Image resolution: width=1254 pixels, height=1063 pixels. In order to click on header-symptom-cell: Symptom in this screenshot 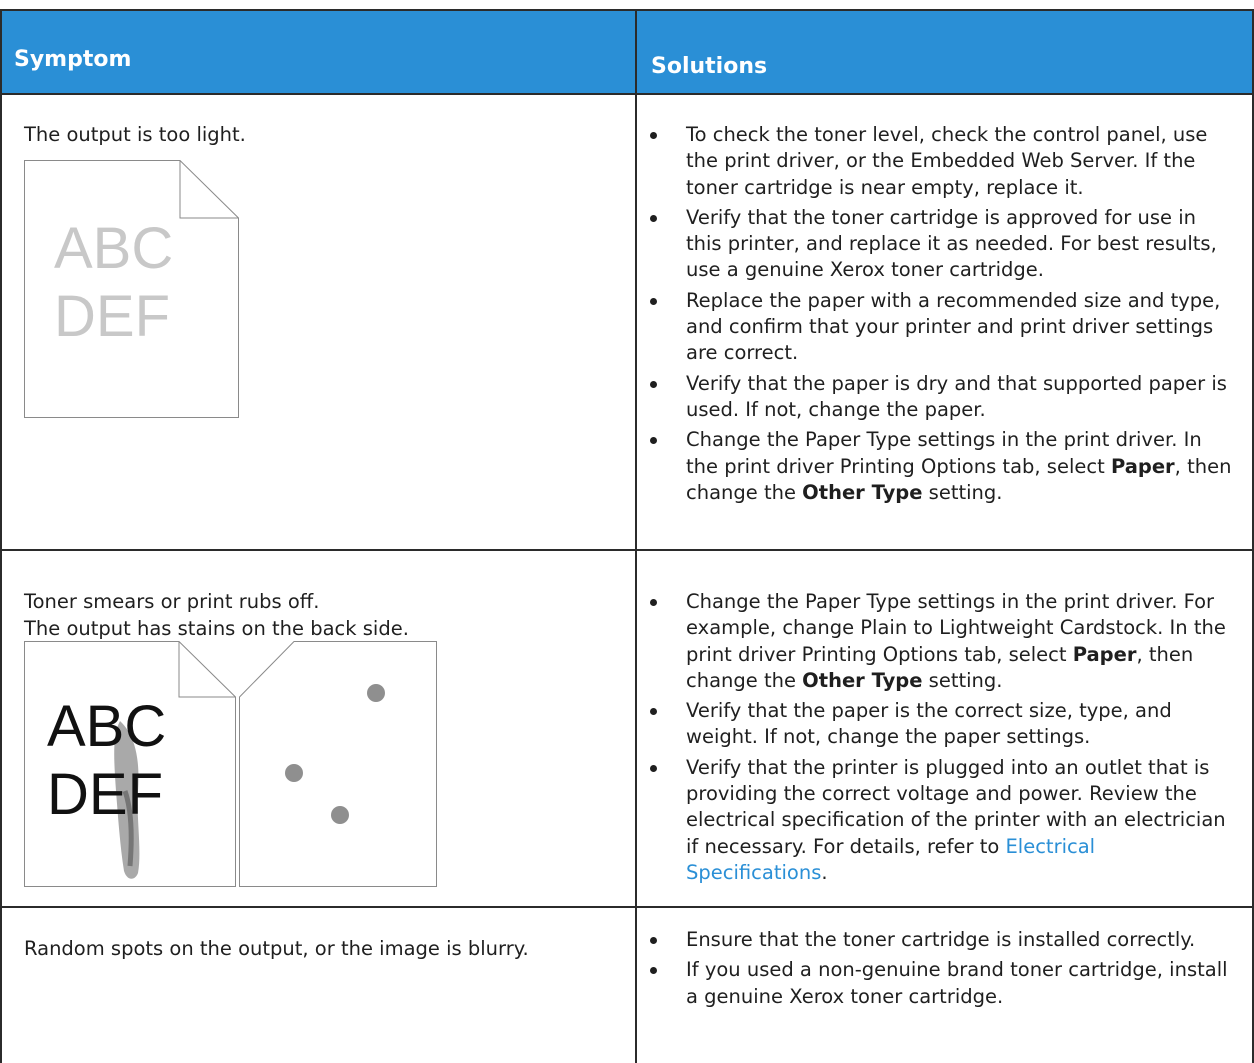, I will do `click(317, 51)`.